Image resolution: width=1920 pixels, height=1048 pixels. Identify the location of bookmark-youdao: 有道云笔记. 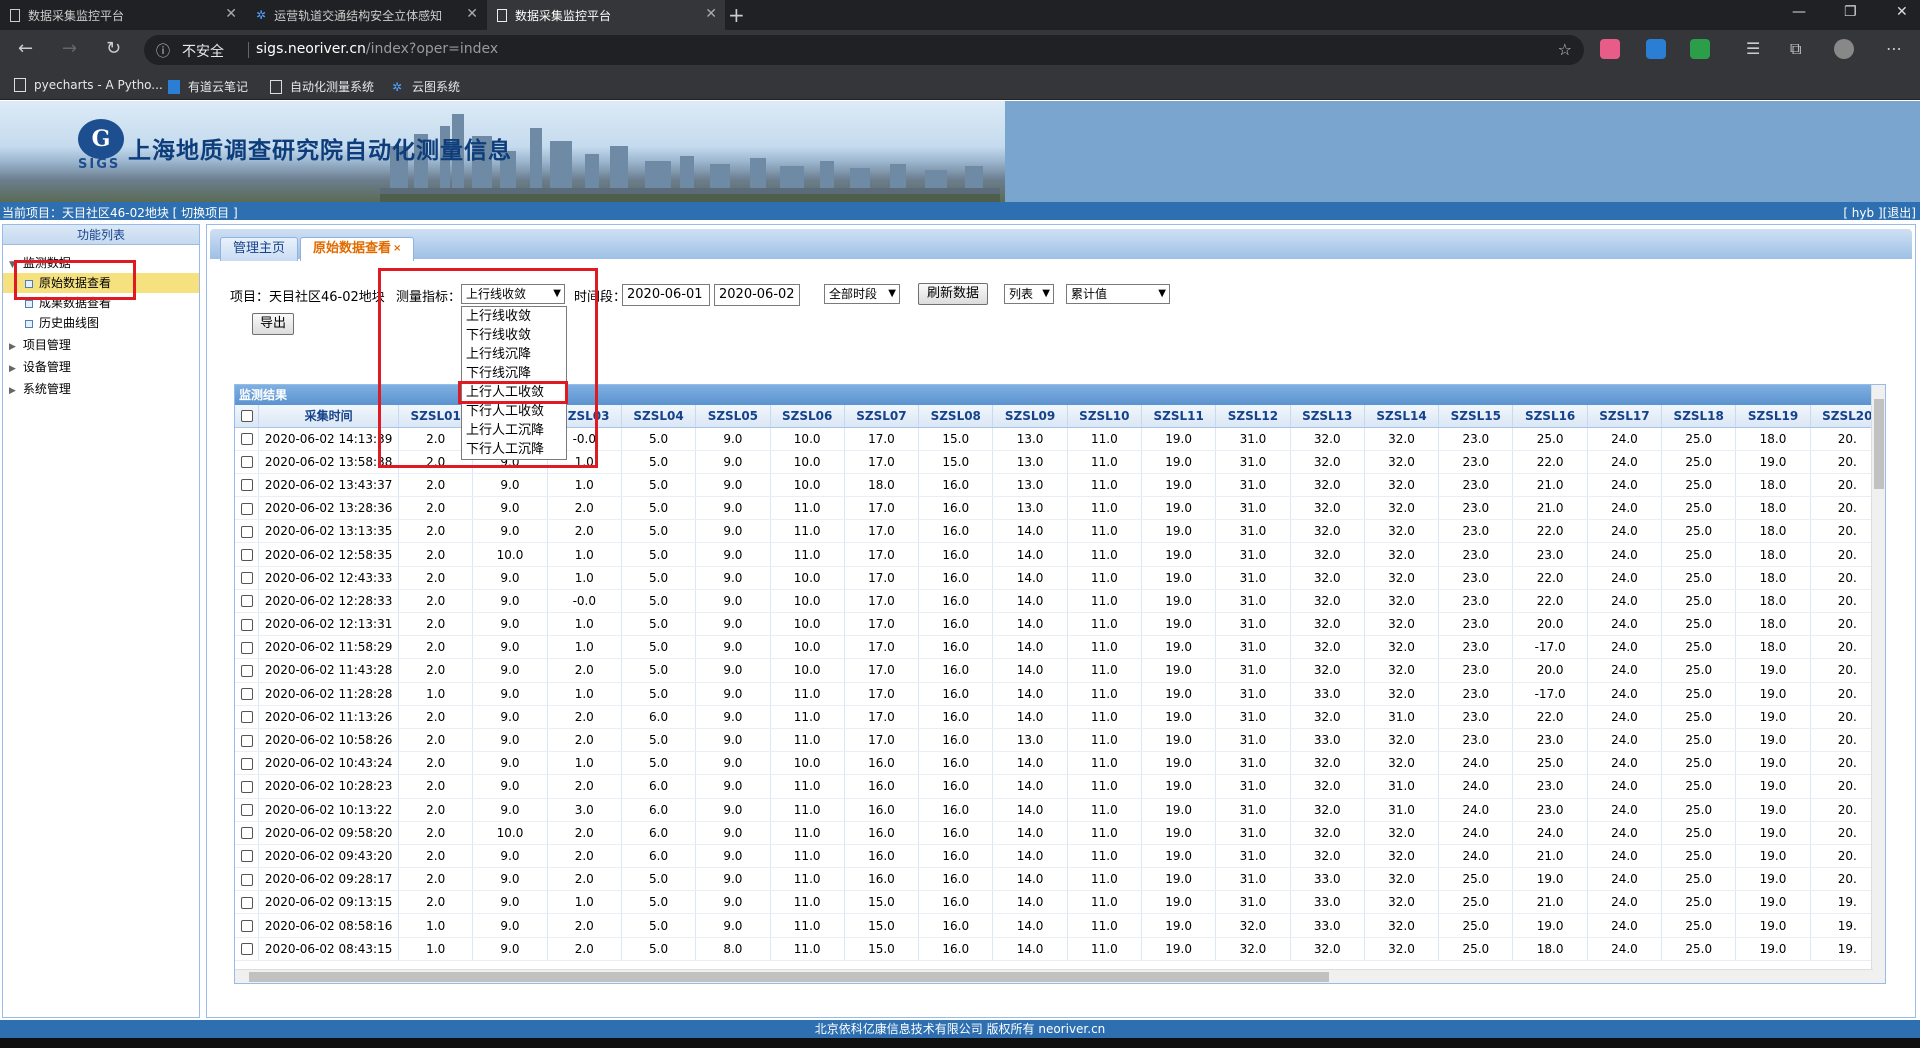
(208, 86).